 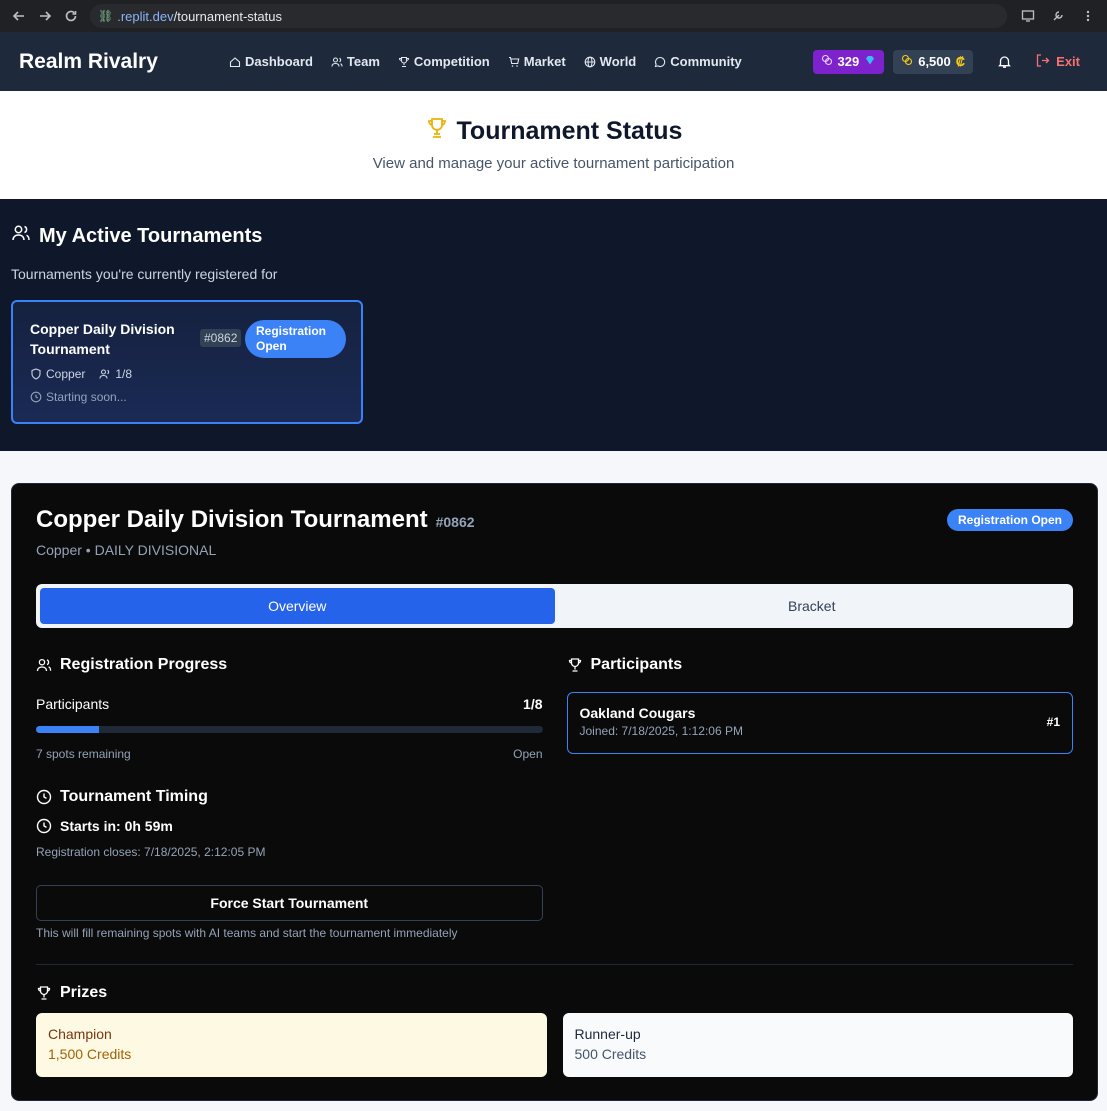 I want to click on starts-in-text: Starts in: 0h 59m, so click(x=116, y=826).